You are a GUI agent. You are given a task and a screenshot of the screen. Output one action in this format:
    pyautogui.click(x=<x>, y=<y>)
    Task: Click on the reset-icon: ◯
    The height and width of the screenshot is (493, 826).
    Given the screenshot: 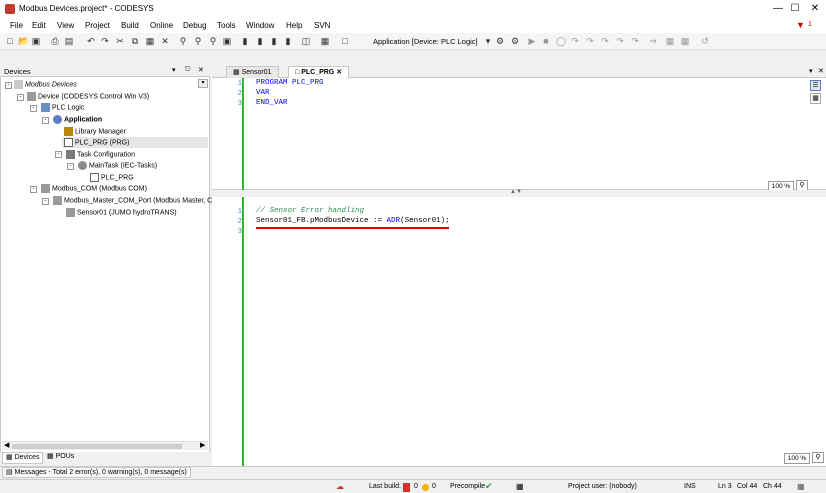 What is the action you would take?
    pyautogui.click(x=561, y=41)
    